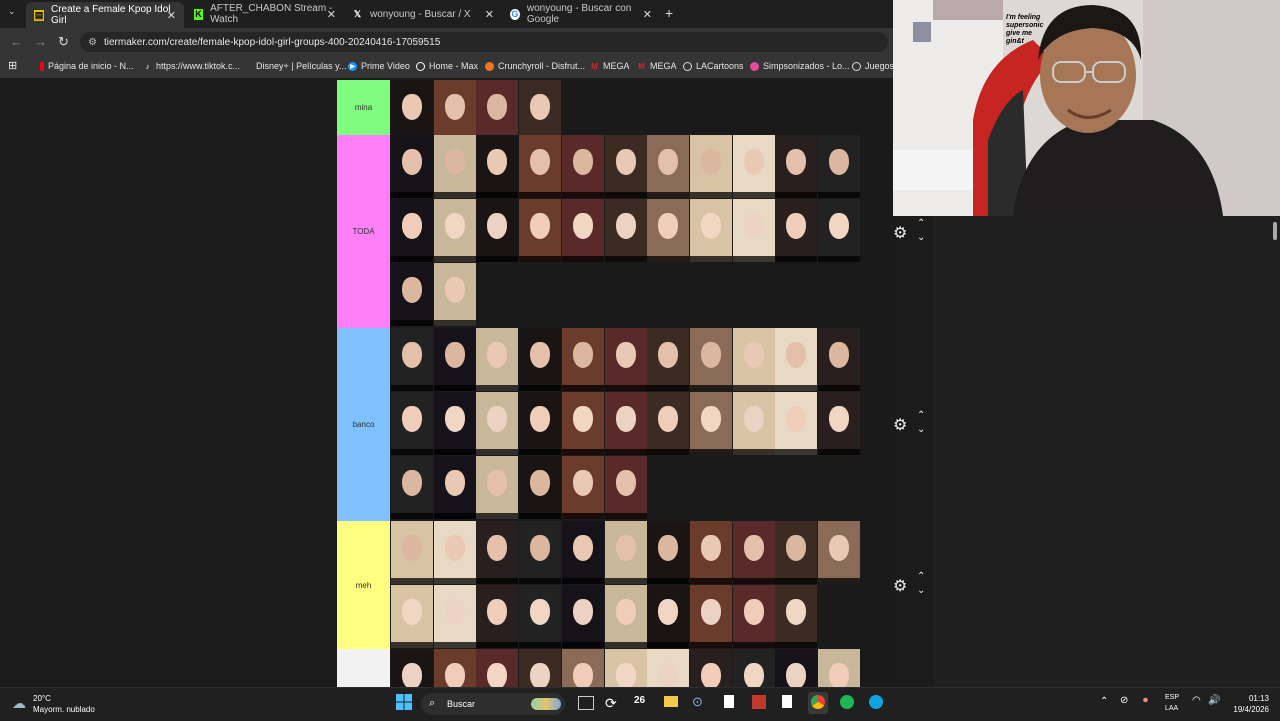  I want to click on tier-label: meh, so click(363, 585).